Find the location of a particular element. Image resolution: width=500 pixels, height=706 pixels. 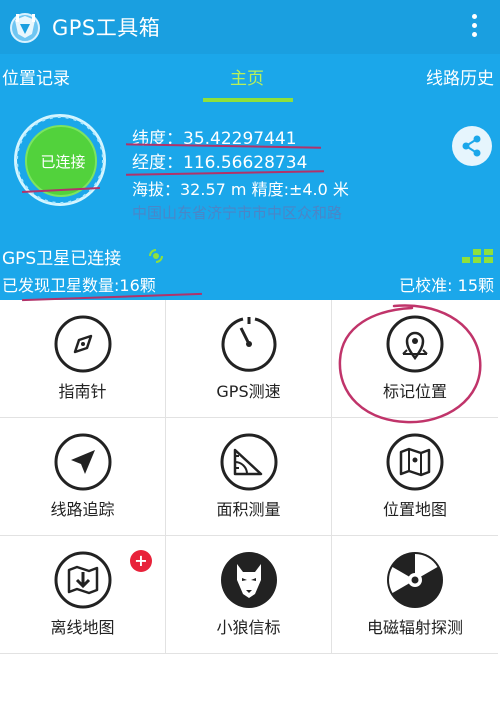

longitude-text: 经度：116.56628734 is located at coordinates (220, 163).